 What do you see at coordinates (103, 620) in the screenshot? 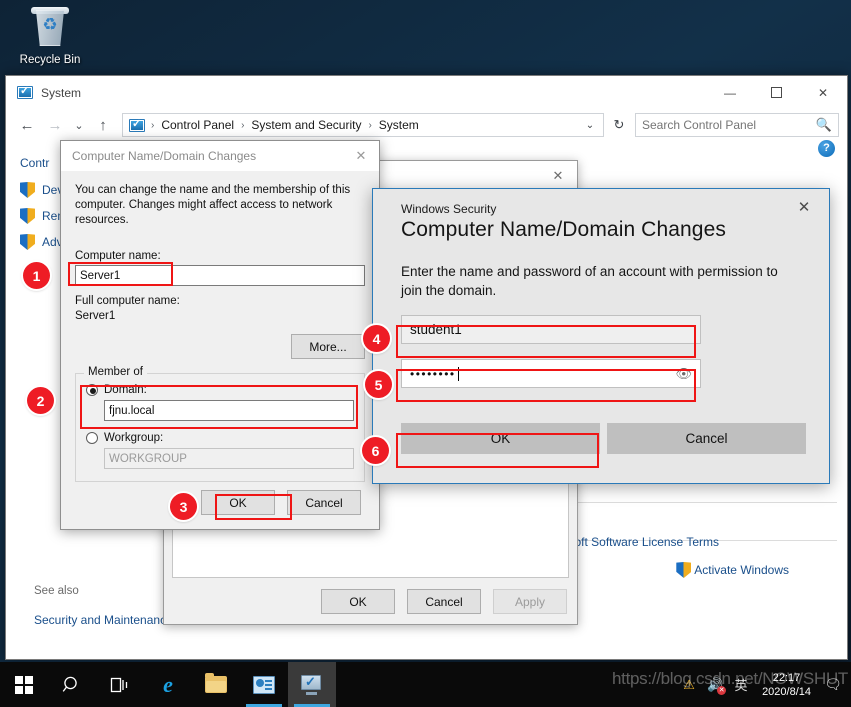
I see `security-and-maintenance-link: Security and Maintenance` at bounding box center [103, 620].